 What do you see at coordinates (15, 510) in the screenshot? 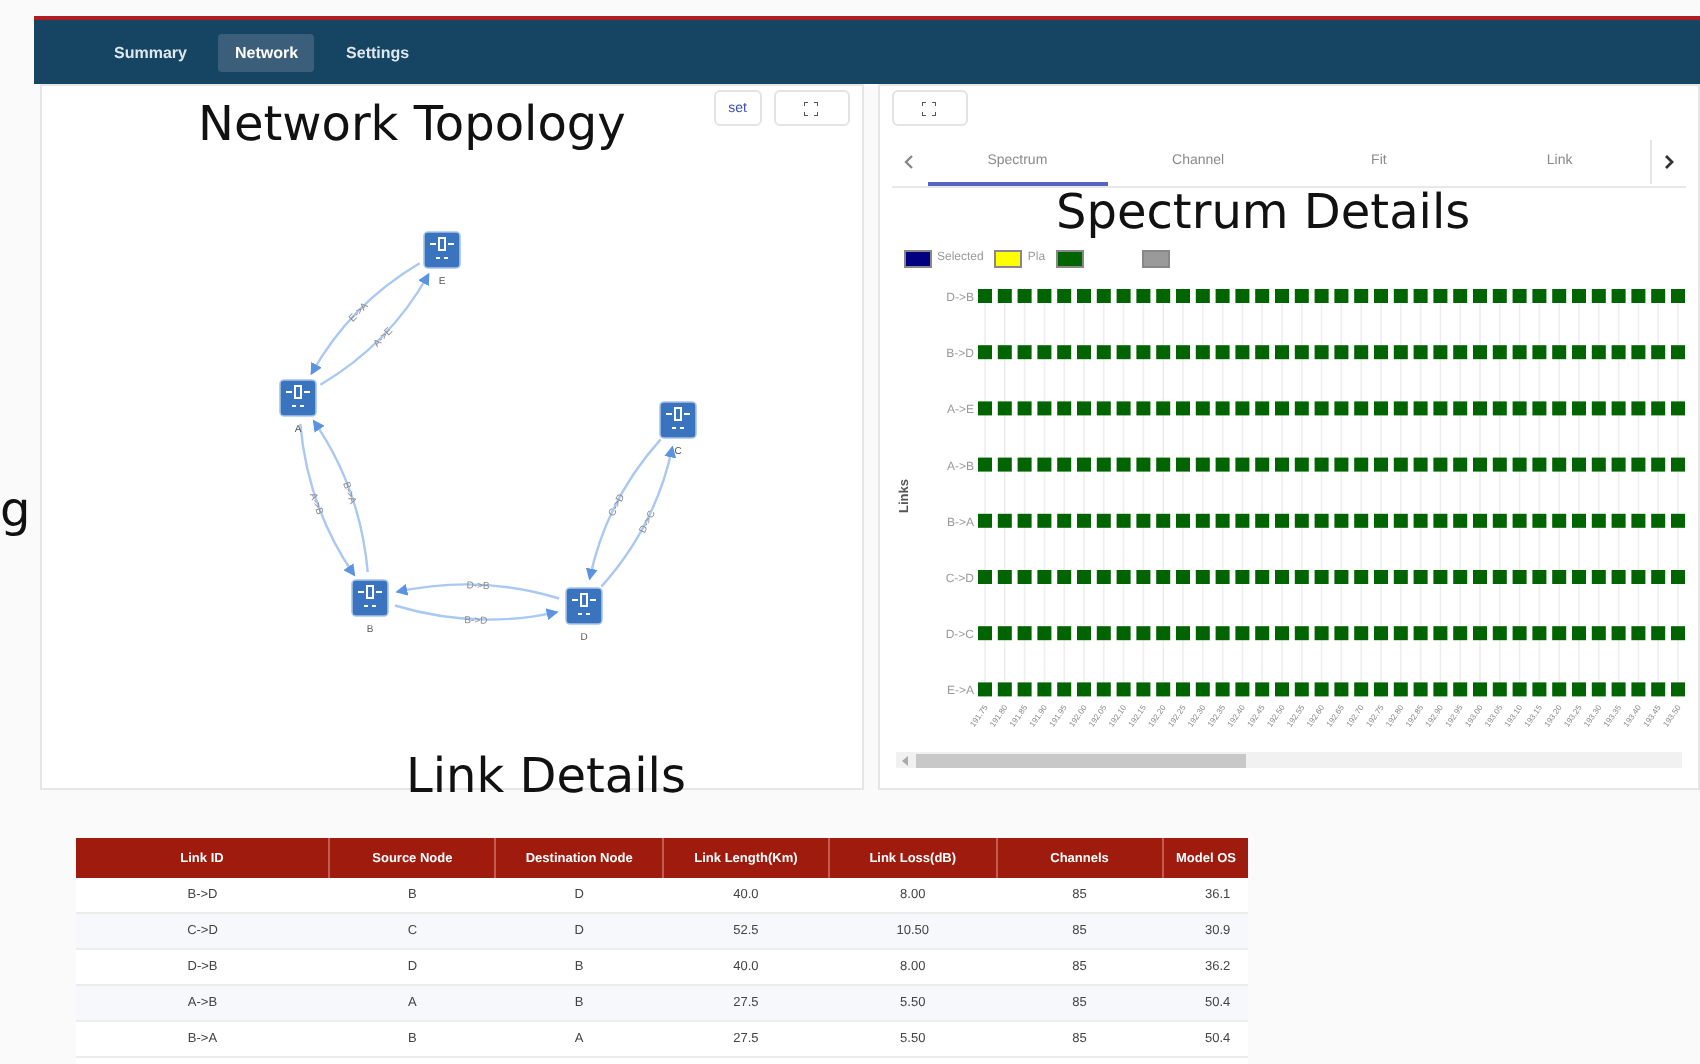
I see `overlay-caption: g` at bounding box center [15, 510].